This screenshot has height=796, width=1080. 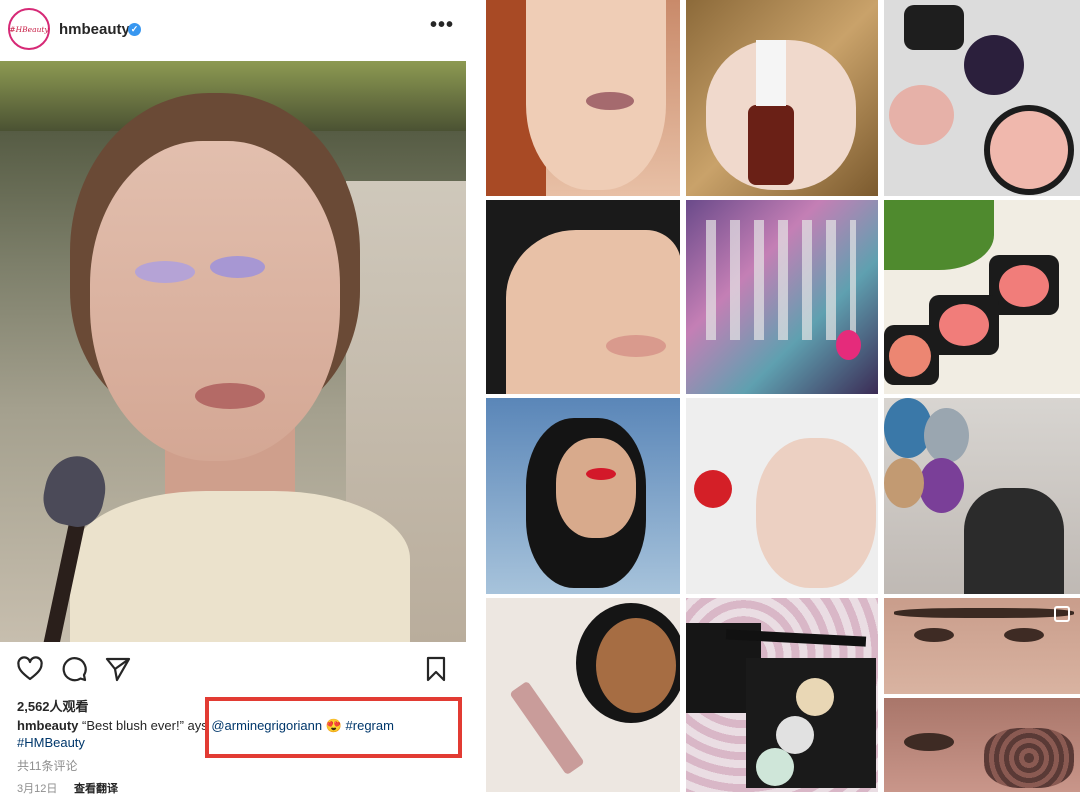 What do you see at coordinates (96, 788) in the screenshot?
I see `see-translation-link: 查看翻译` at bounding box center [96, 788].